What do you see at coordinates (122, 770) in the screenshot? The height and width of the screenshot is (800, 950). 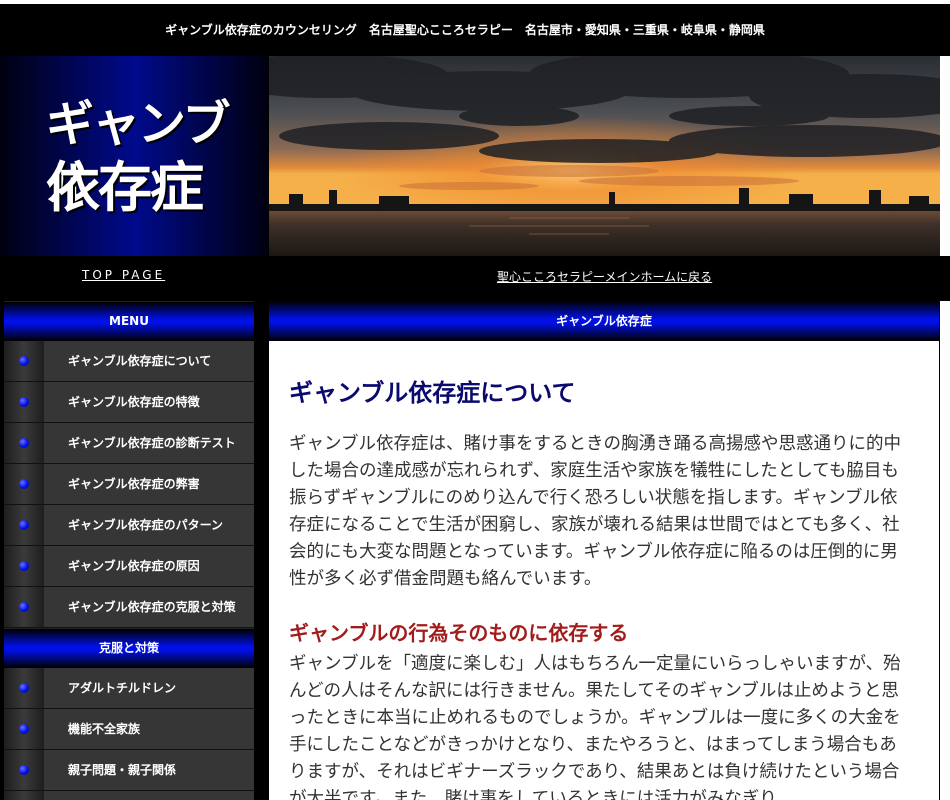 I see `sidebar-item-label: 親子問題・親子関係` at bounding box center [122, 770].